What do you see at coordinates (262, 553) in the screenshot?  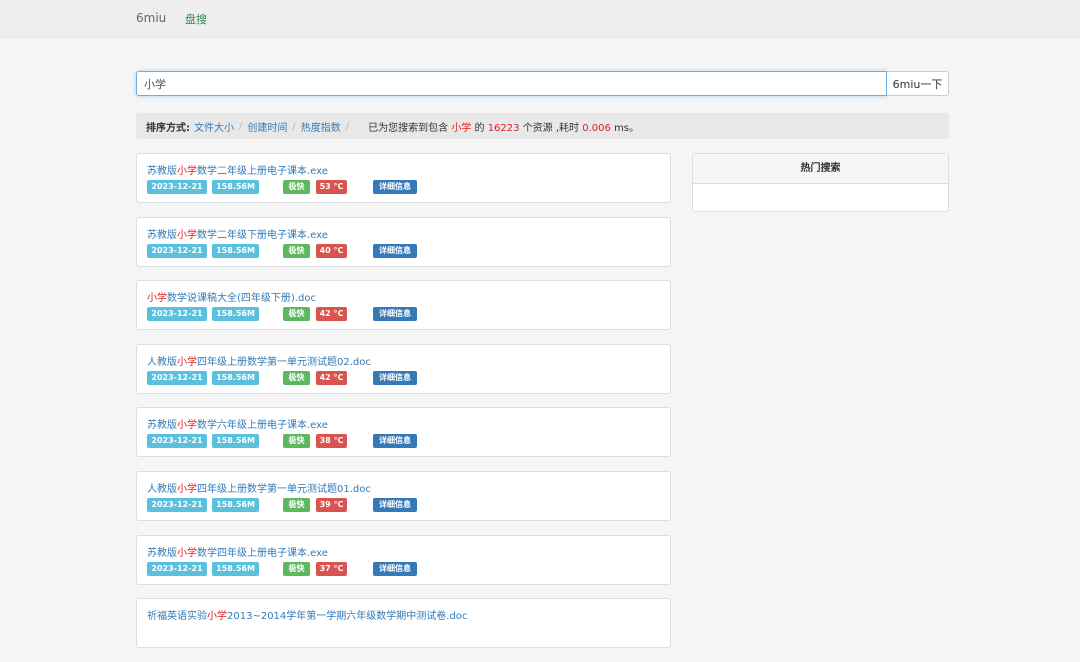 I see `title-suffix: 数学四年级上册电子课本.exe` at bounding box center [262, 553].